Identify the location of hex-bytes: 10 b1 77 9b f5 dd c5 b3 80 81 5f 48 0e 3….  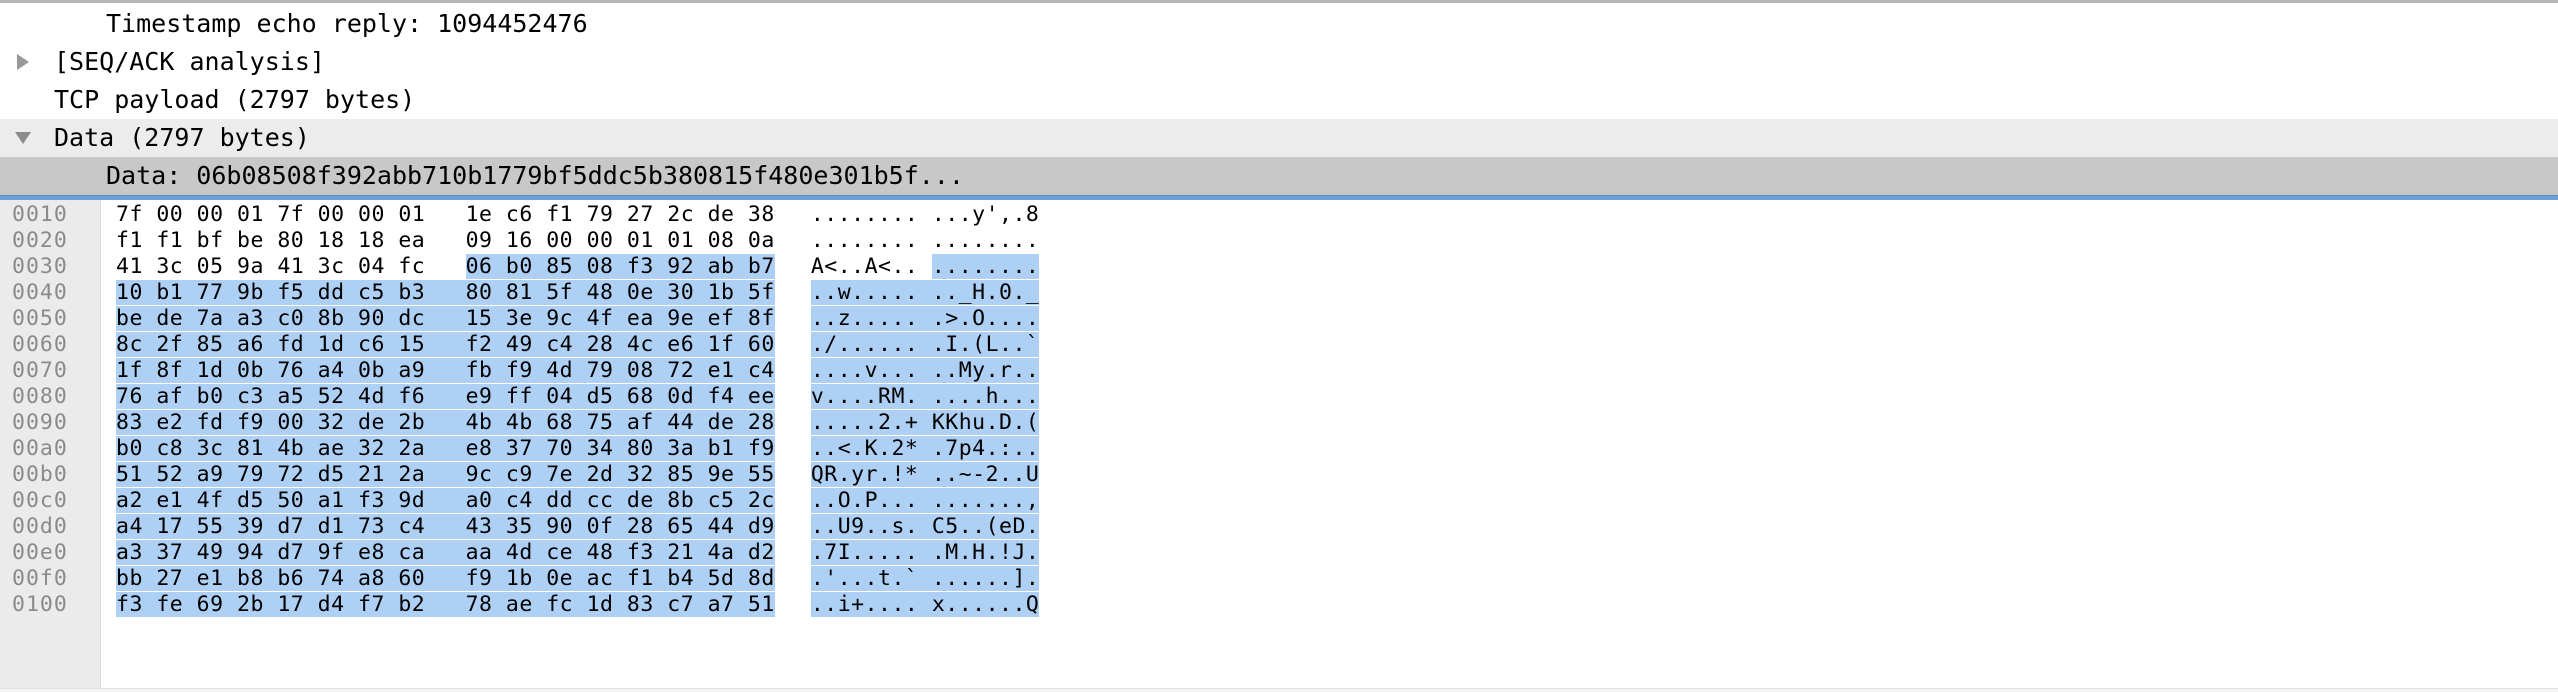
(441, 293).